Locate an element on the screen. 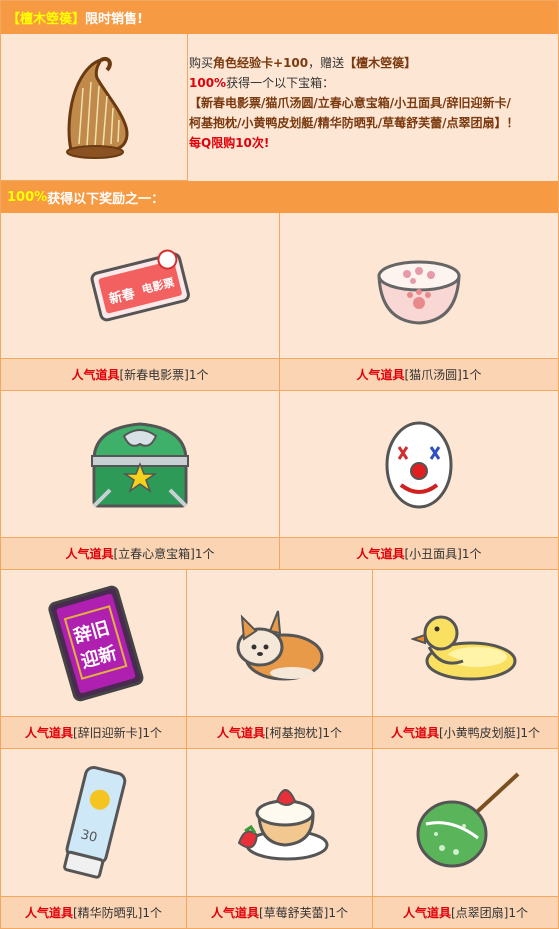 This screenshot has height=929, width=559. reward-cell: 人气道具 [点翠团扇]1个 is located at coordinates (465, 838).